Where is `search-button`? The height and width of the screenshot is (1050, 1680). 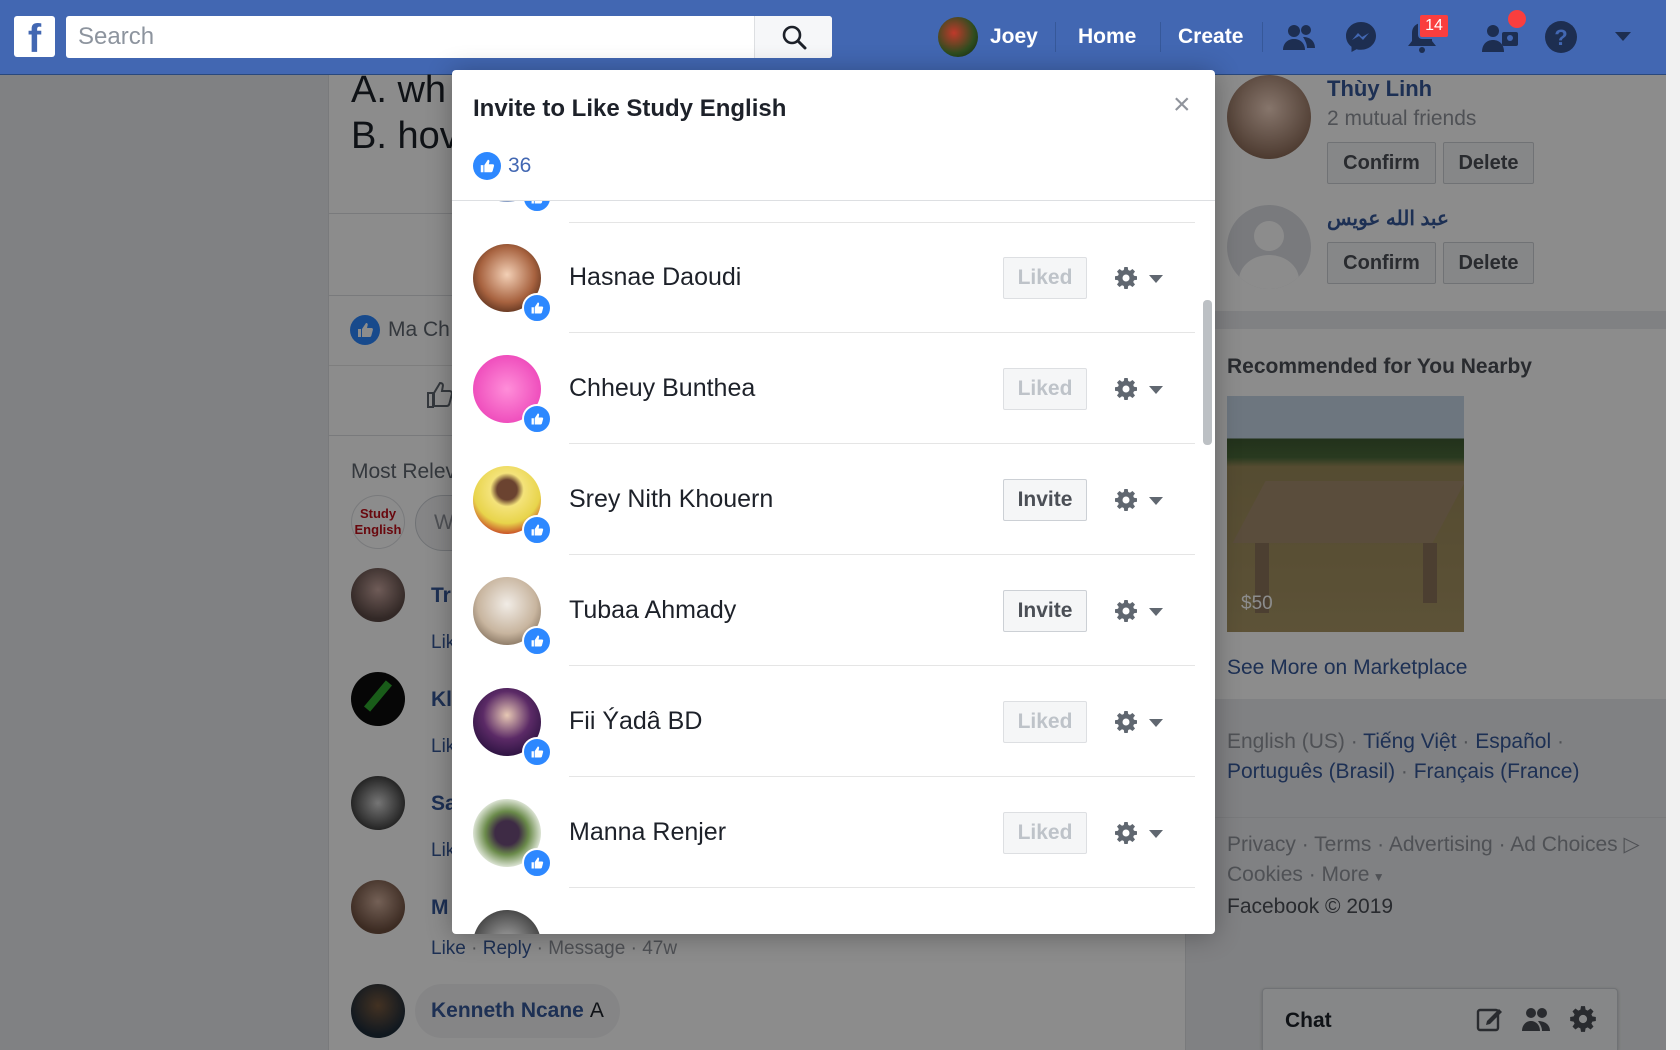 search-button is located at coordinates (793, 37).